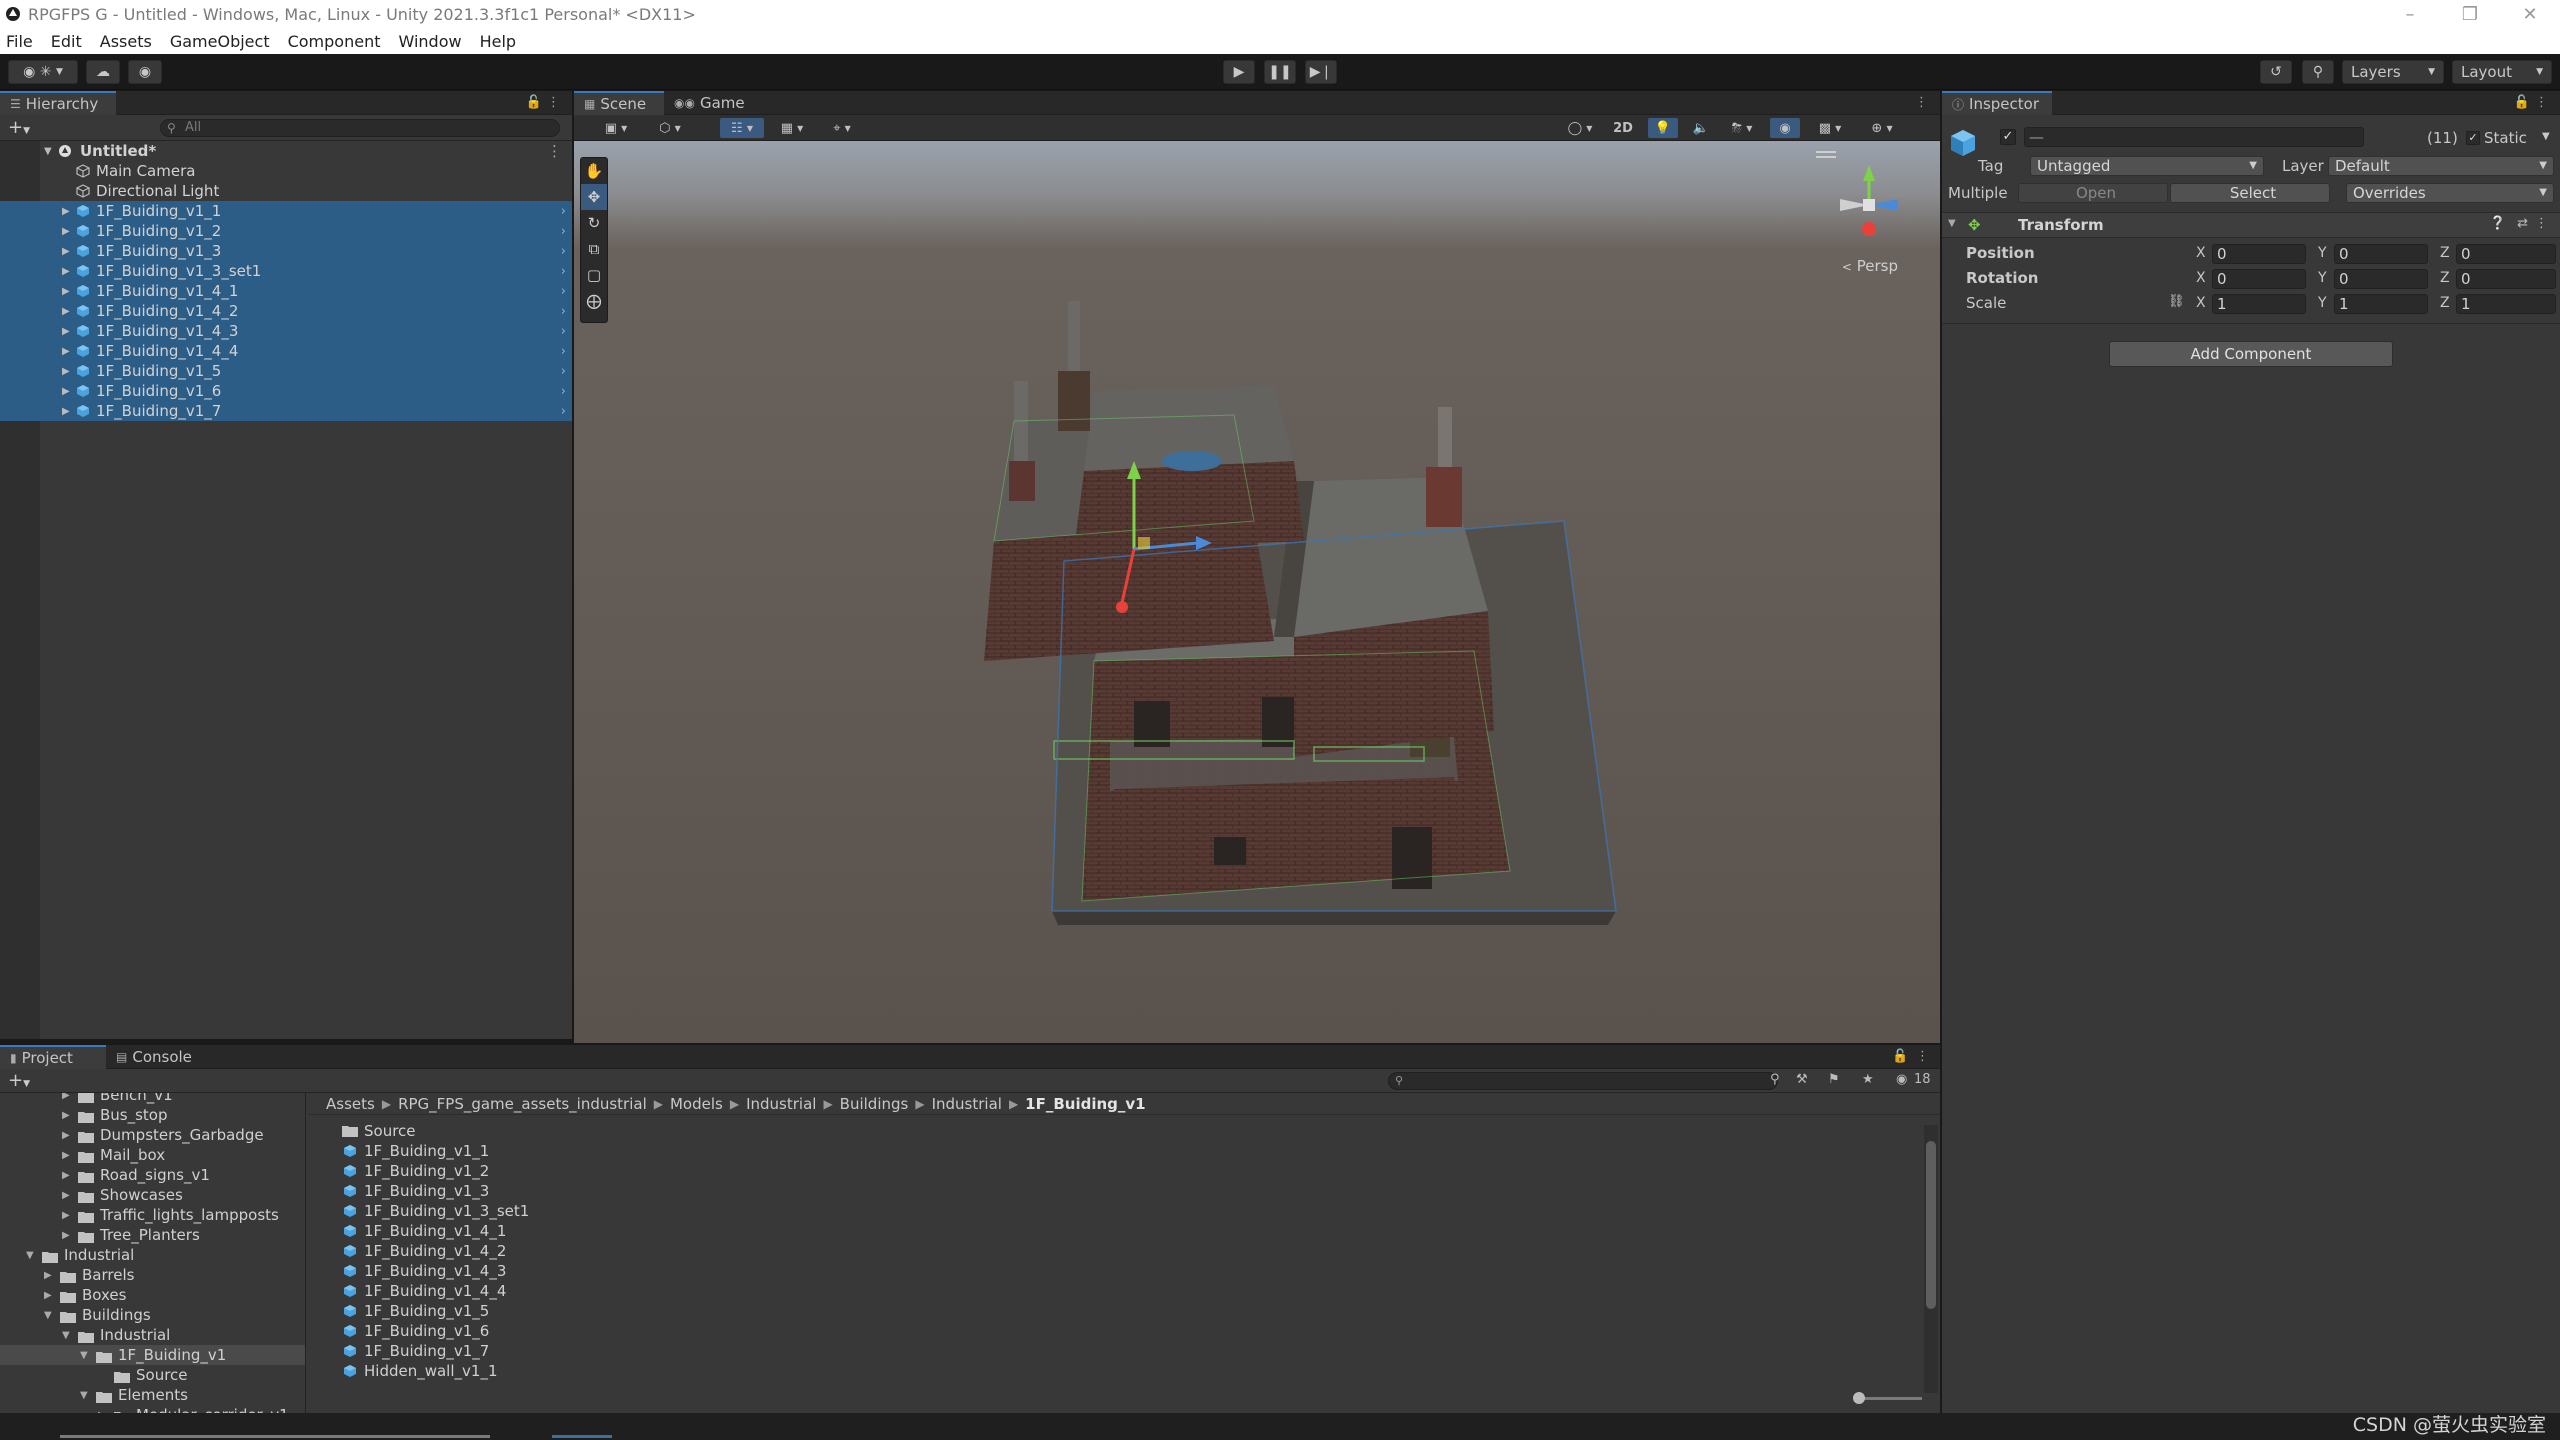  Describe the element at coordinates (2530, 14) in the screenshot. I see `close-window-button: ✕` at that location.